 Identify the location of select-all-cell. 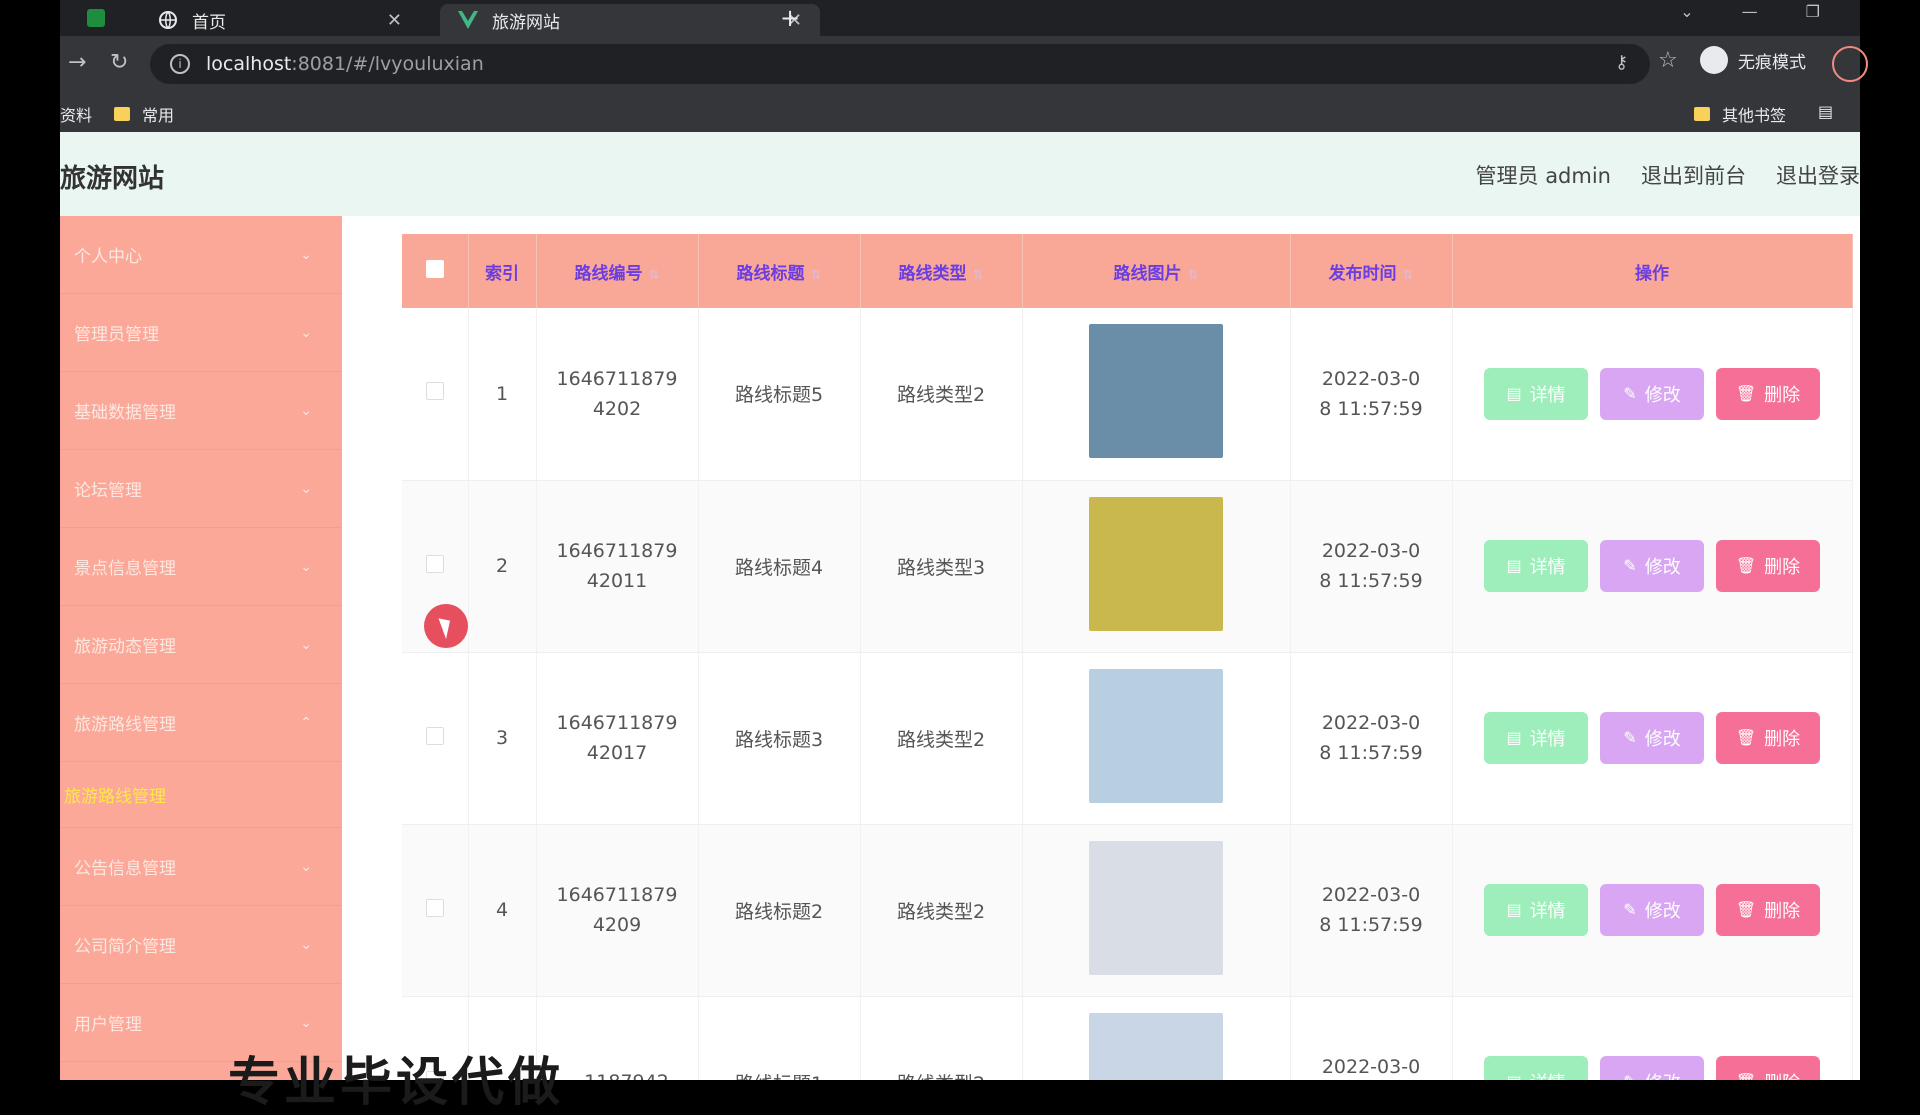
(435, 271).